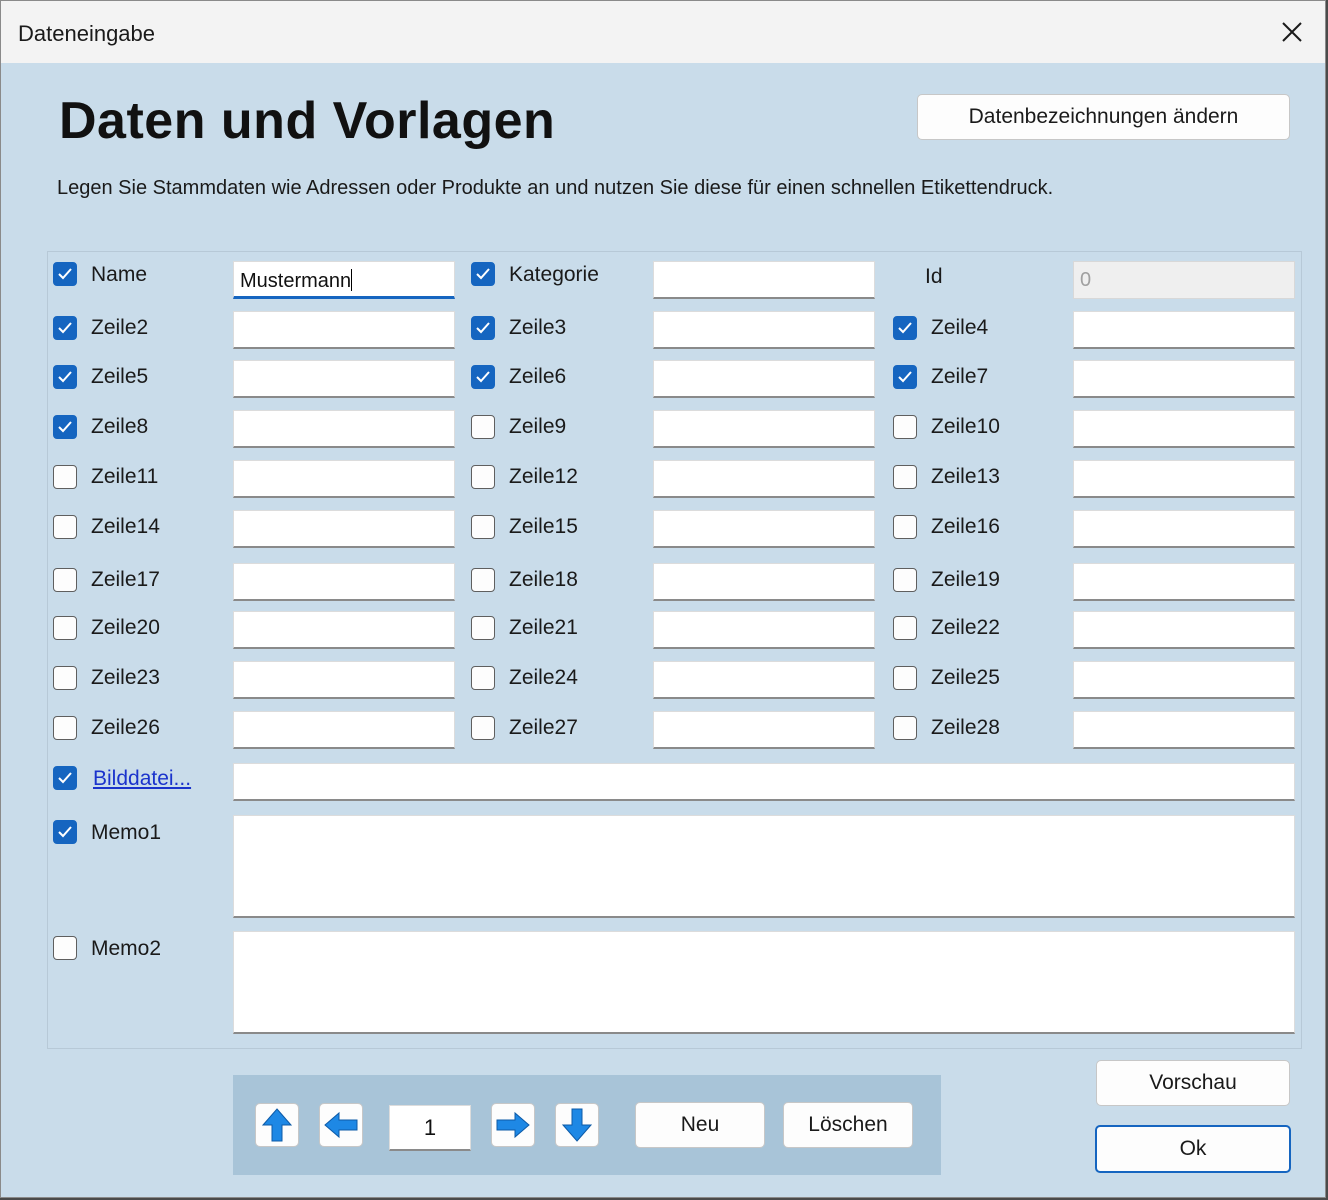  What do you see at coordinates (125, 476) in the screenshot?
I see `zeile11-label: Zeile11` at bounding box center [125, 476].